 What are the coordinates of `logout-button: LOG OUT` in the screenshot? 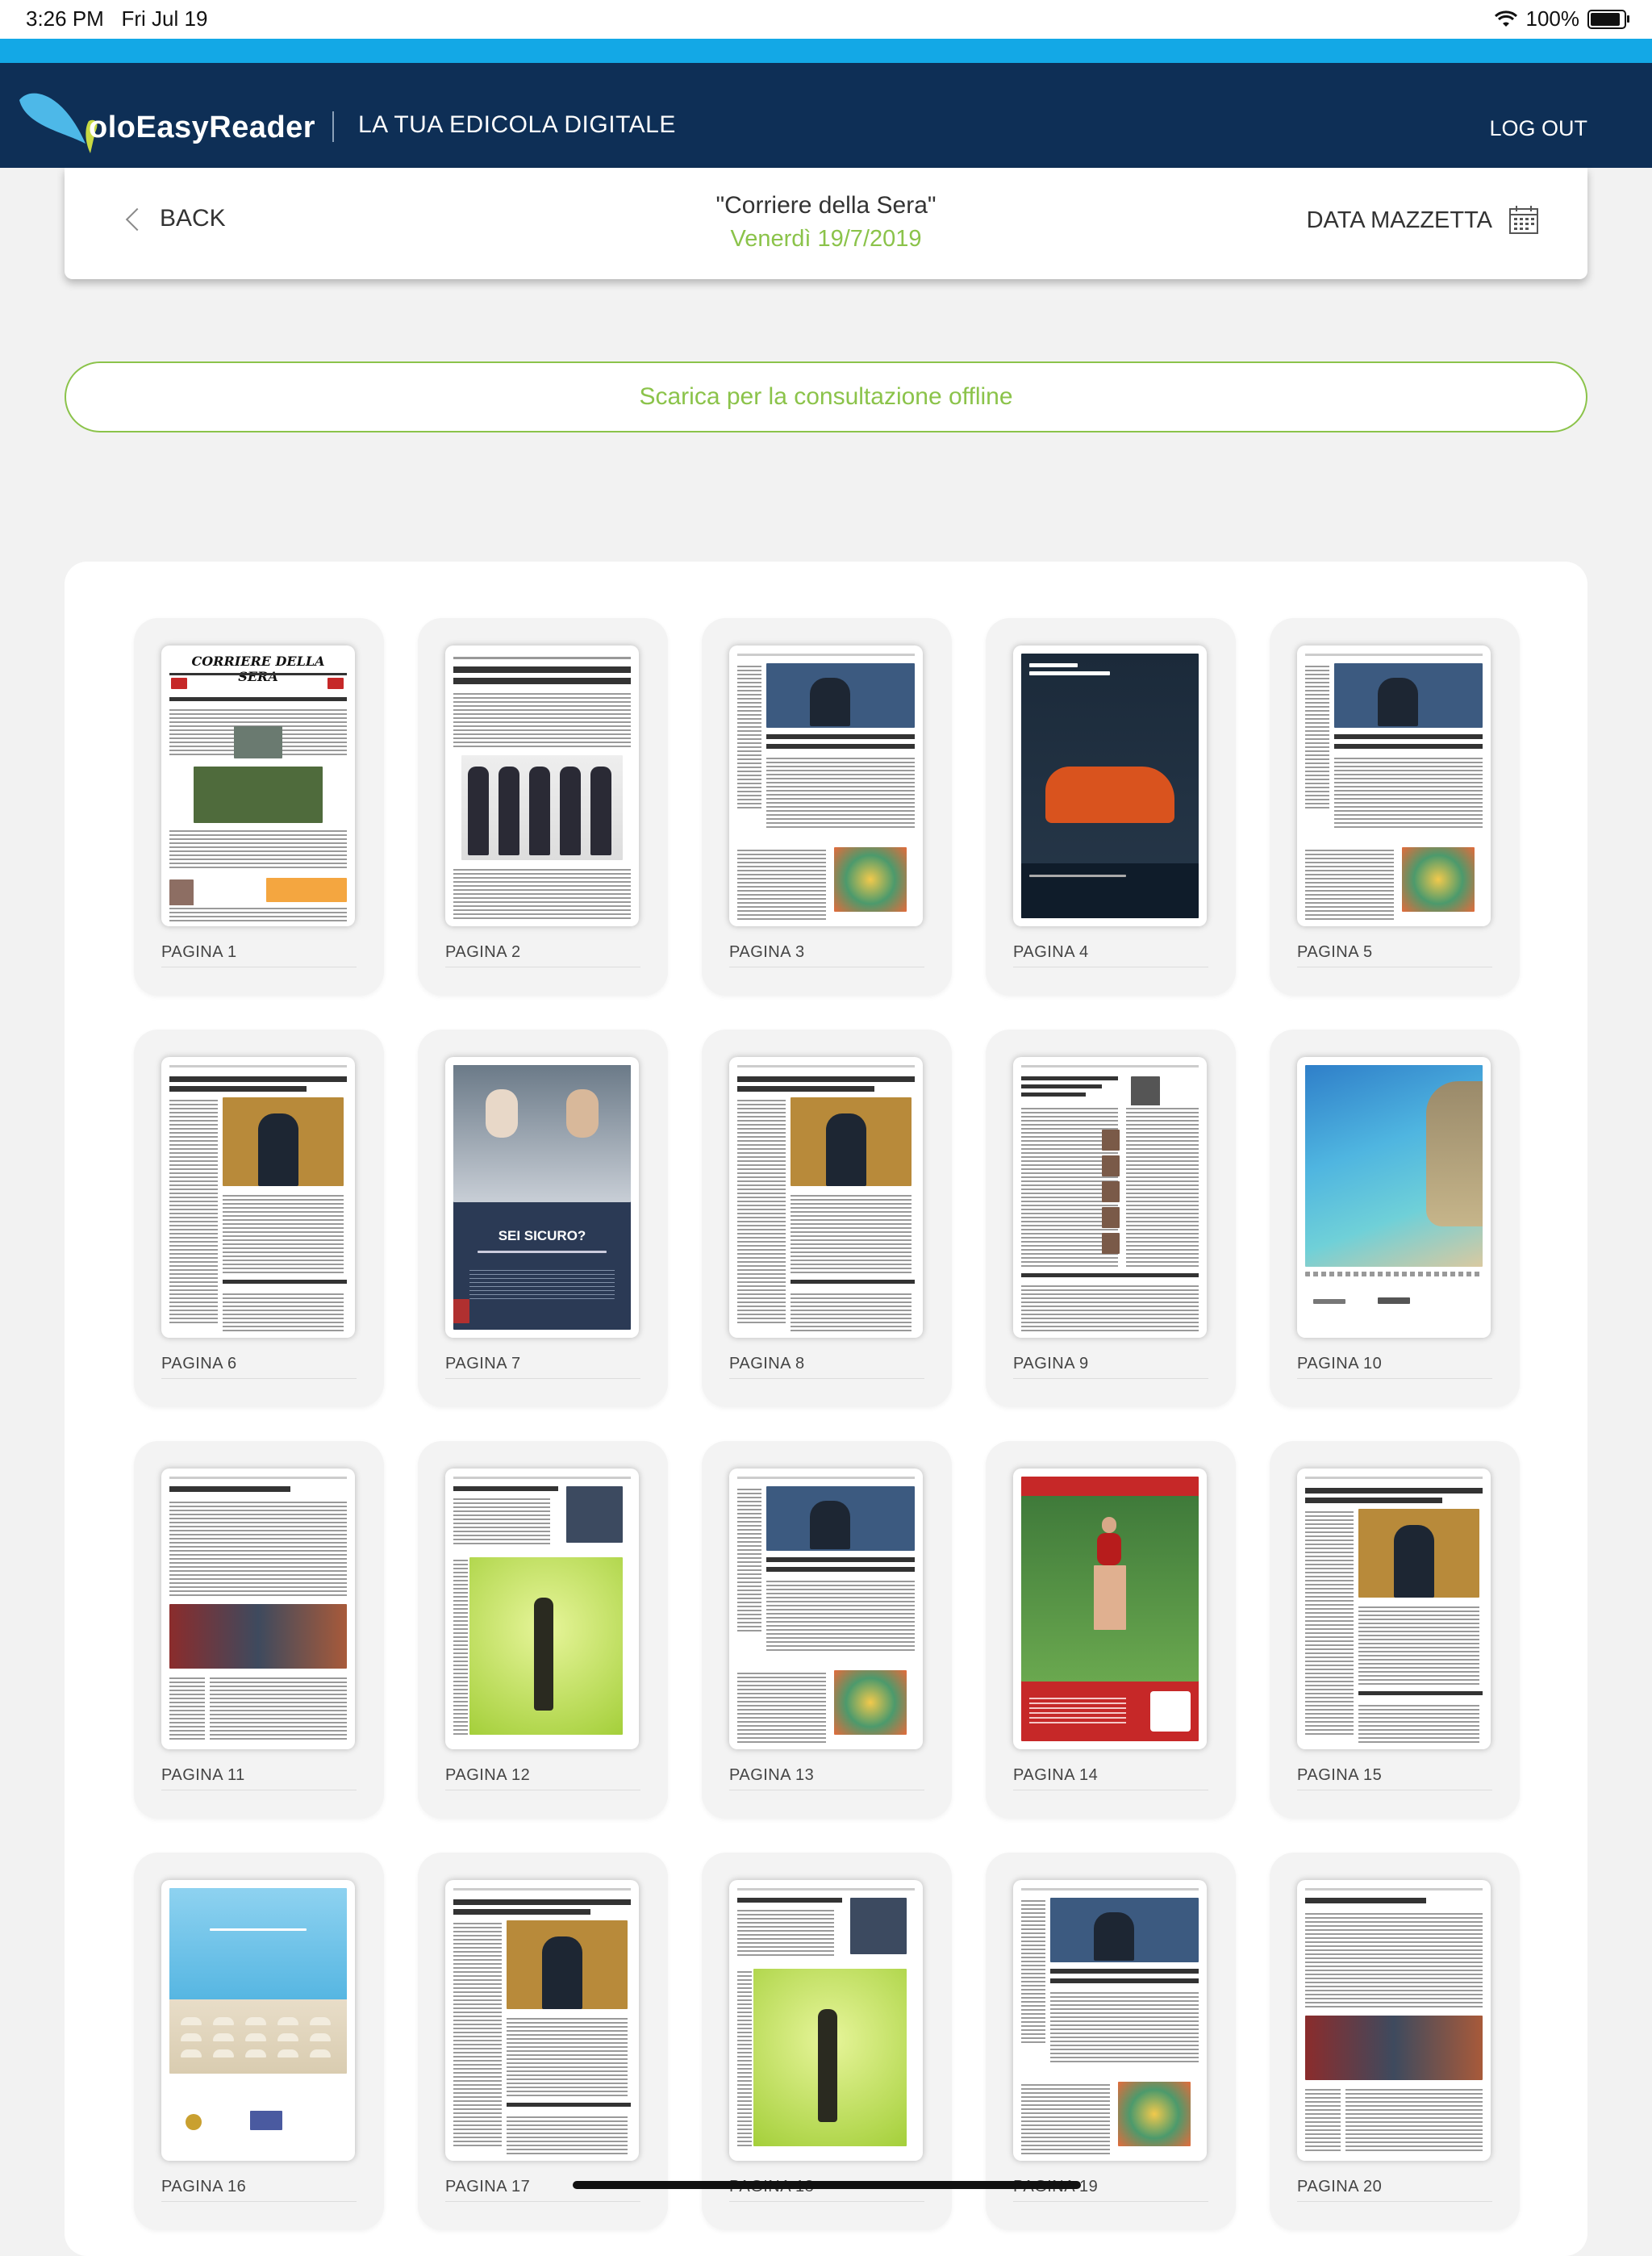 It's located at (1538, 128).